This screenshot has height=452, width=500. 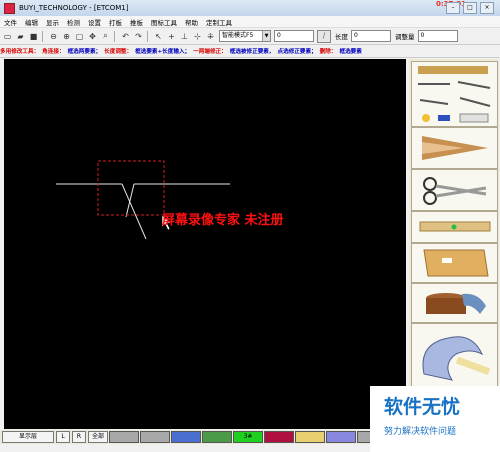 What do you see at coordinates (453, 8) in the screenshot?
I see `minimize-button: –` at bounding box center [453, 8].